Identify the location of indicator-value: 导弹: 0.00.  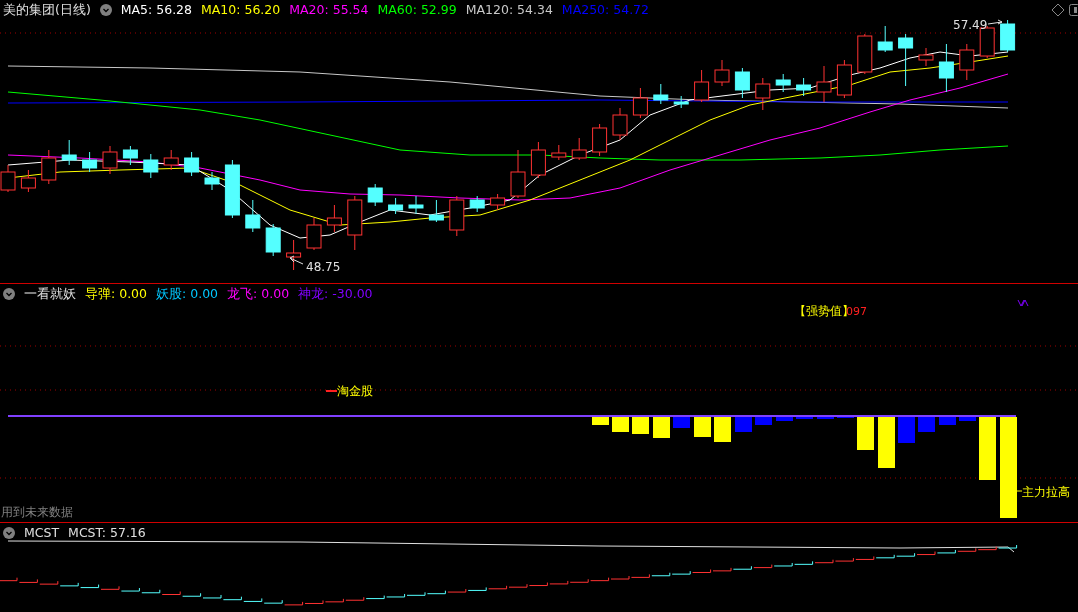
(116, 294).